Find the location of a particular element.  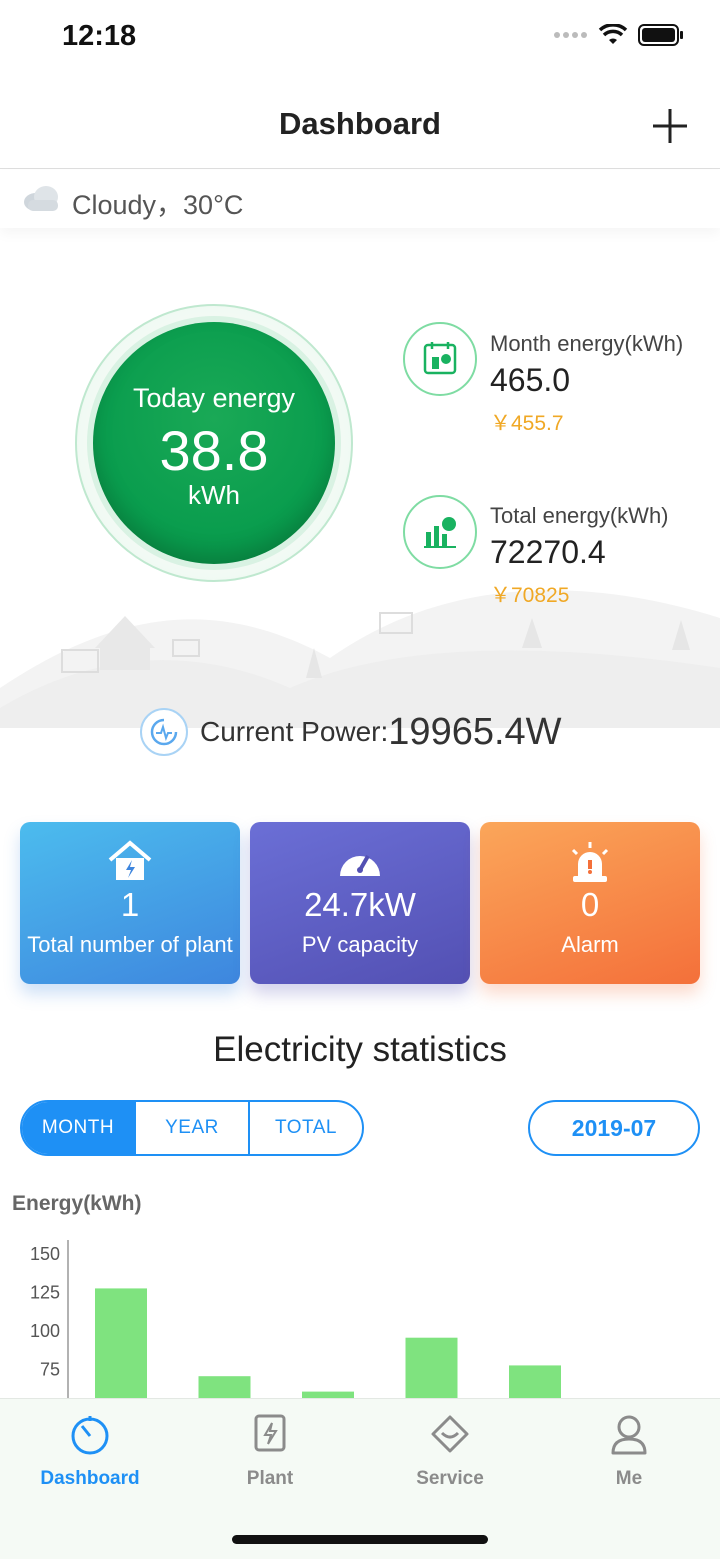

energy-bar-chart: 150 125 100 75 is located at coordinates (295, 1320).